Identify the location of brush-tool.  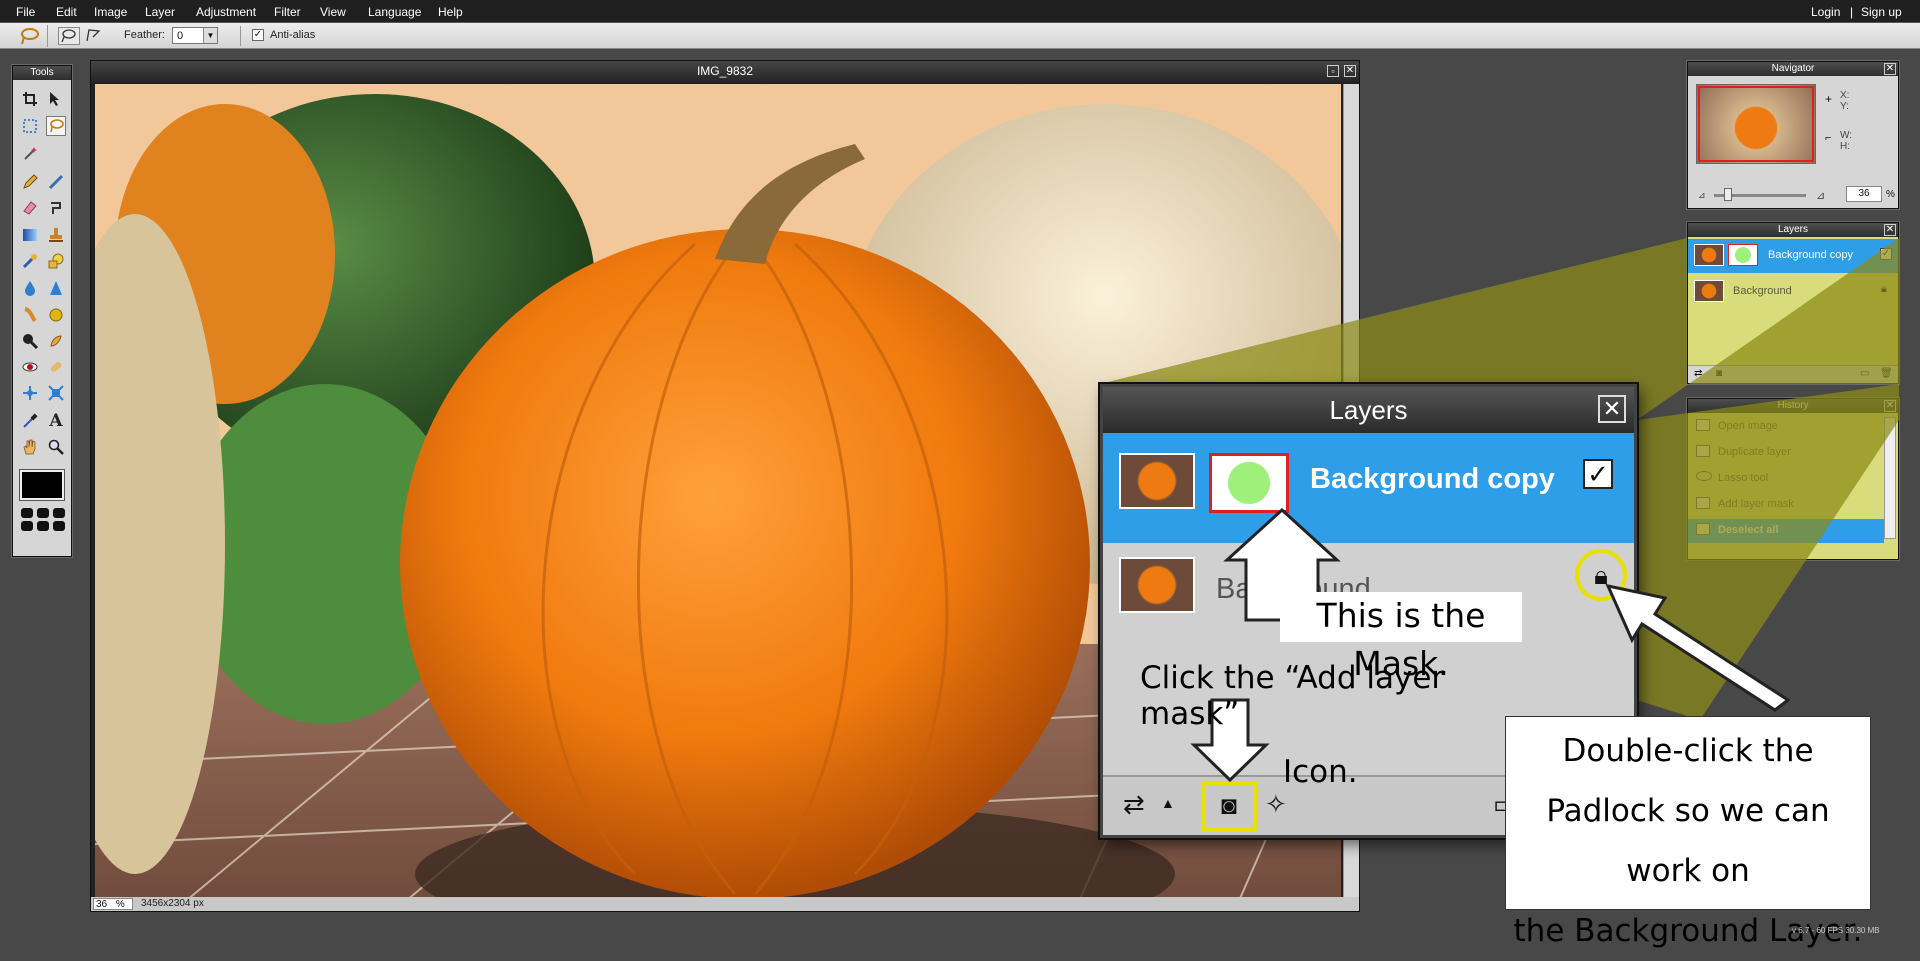
(56, 182).